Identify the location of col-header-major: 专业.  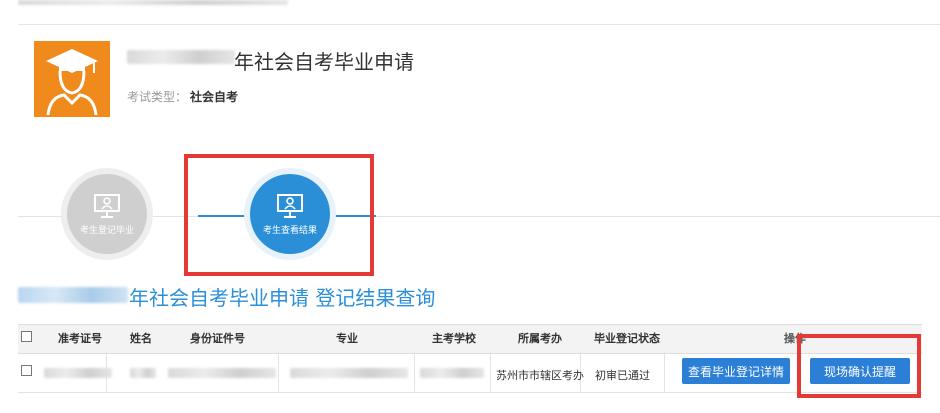
(347, 338).